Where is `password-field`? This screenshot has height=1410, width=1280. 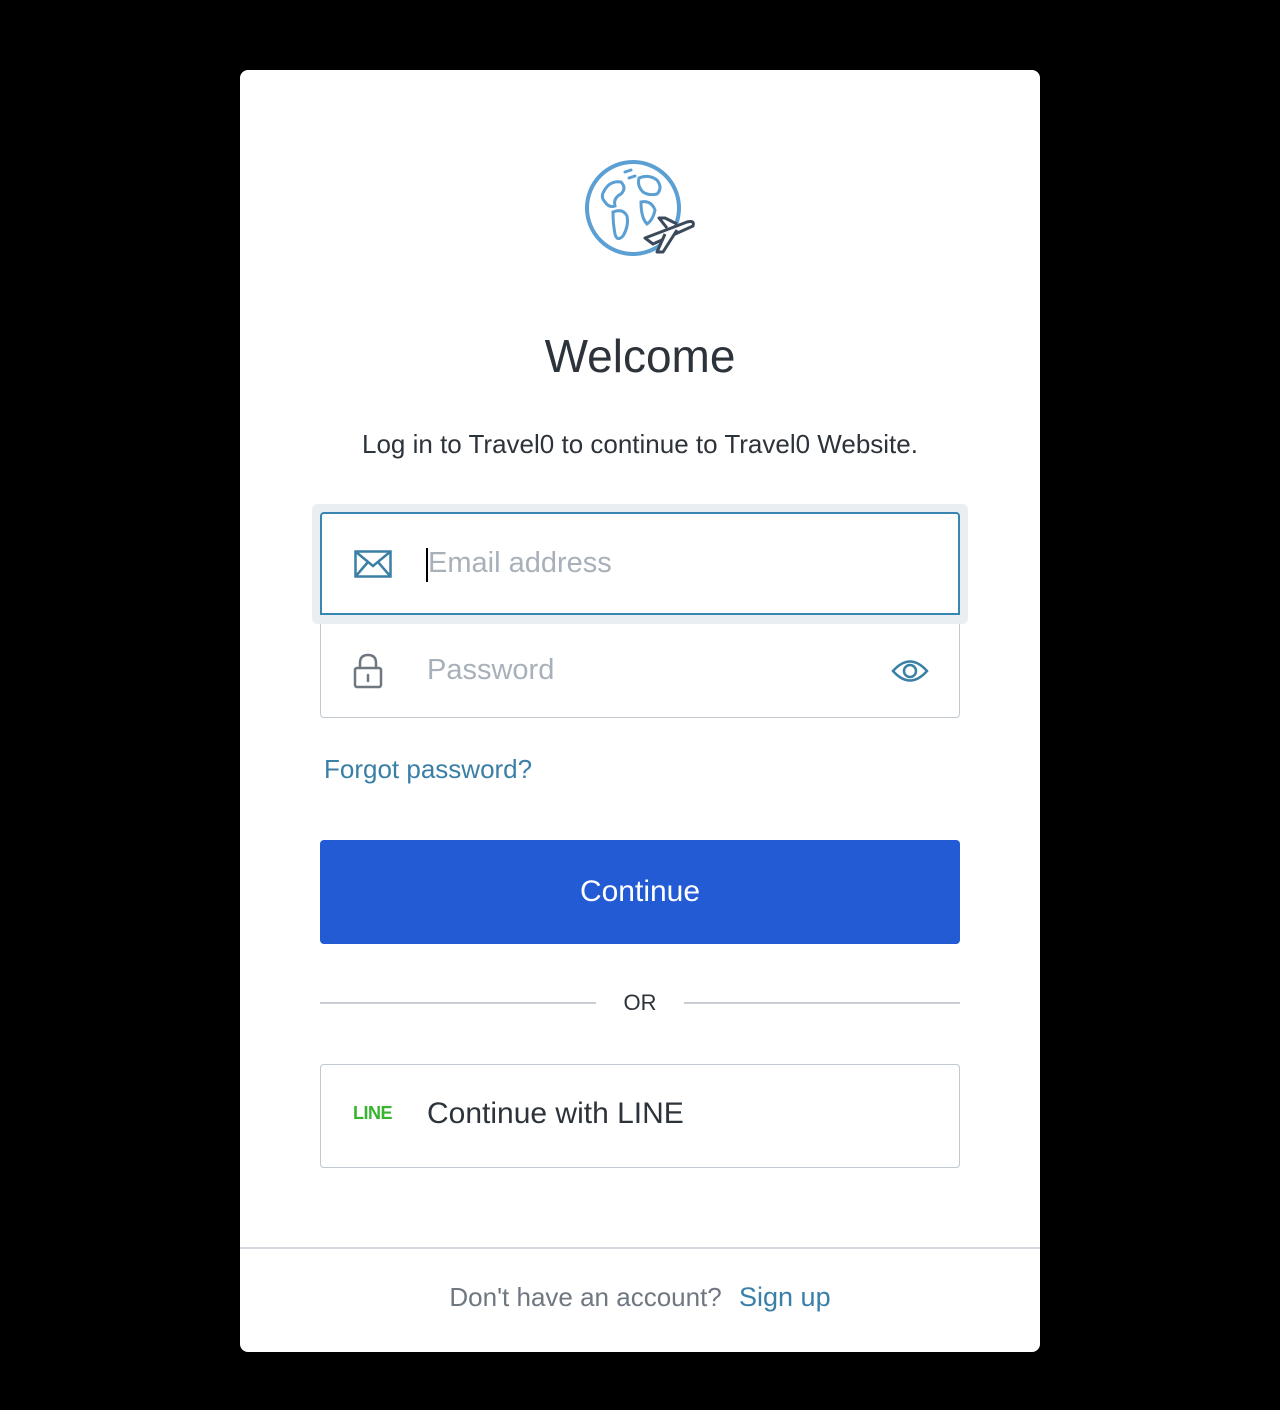
password-field is located at coordinates (640, 671).